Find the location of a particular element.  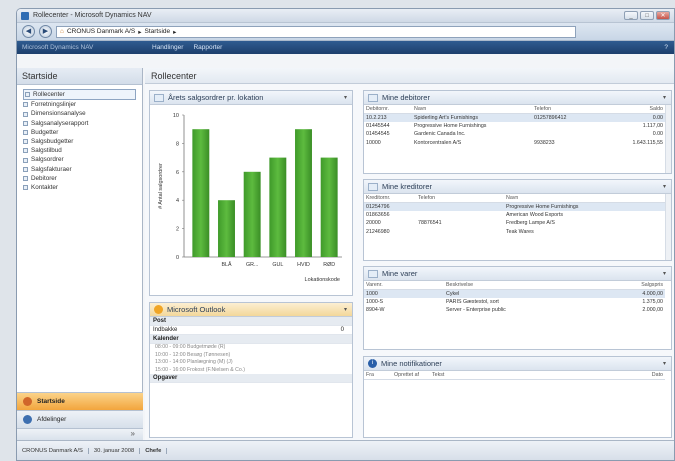

nav-item: Kontakter is located at coordinates (79, 187).